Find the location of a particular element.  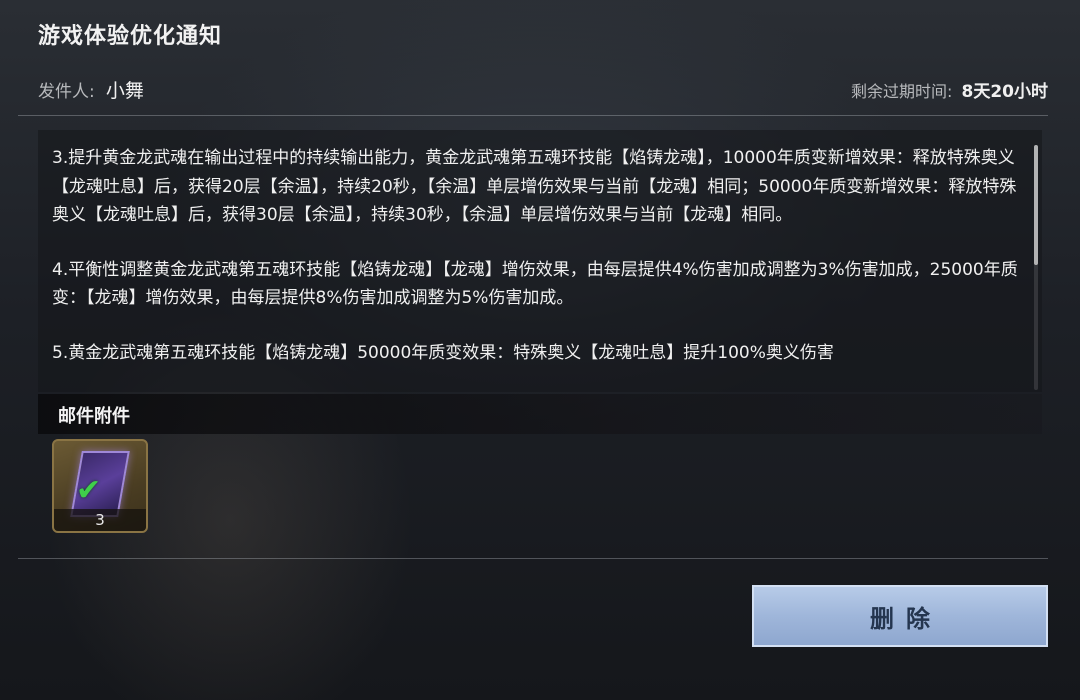

attachments-header: 邮件附件 is located at coordinates (540, 414).